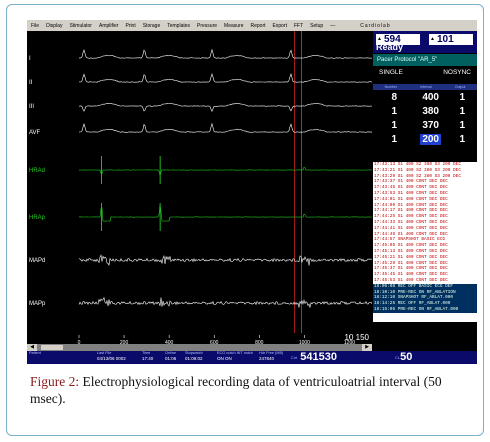  What do you see at coordinates (430, 139) in the screenshot?
I see `stim-interval: 200` at bounding box center [430, 139].